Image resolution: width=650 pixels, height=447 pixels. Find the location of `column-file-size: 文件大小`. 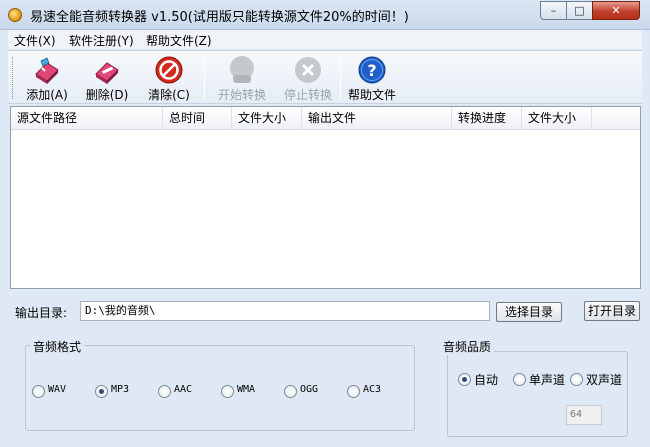

column-file-size: 文件大小 is located at coordinates (267, 118).